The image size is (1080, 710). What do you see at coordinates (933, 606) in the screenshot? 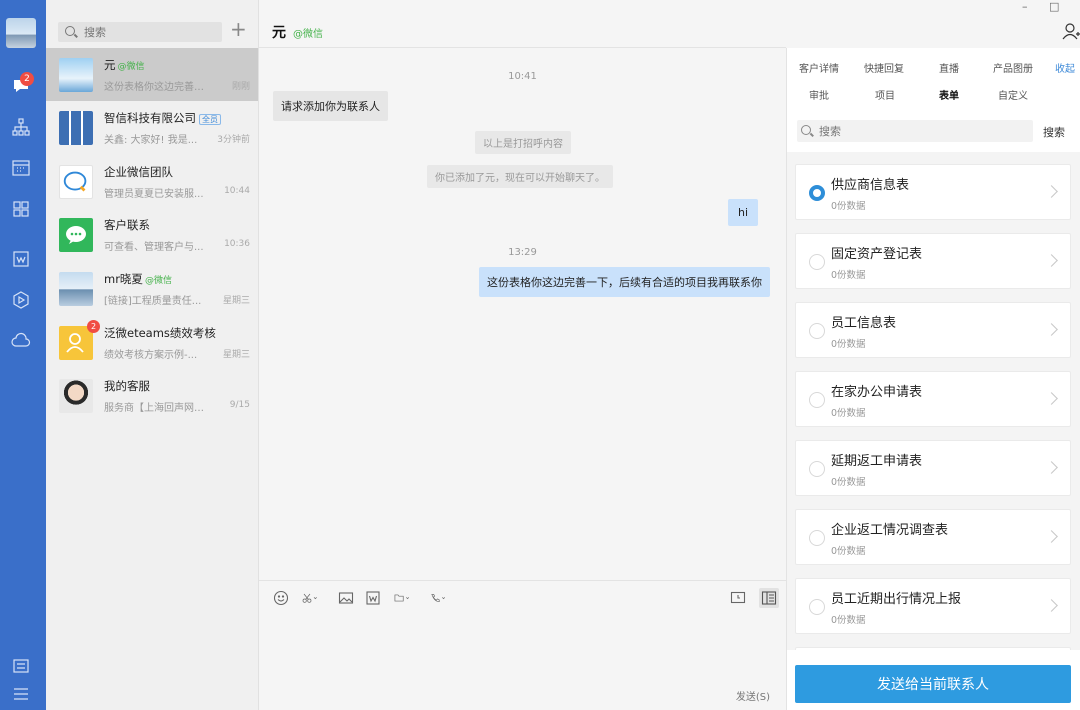
I see `form-card: 员工近期出行情况上报 0份数据` at bounding box center [933, 606].